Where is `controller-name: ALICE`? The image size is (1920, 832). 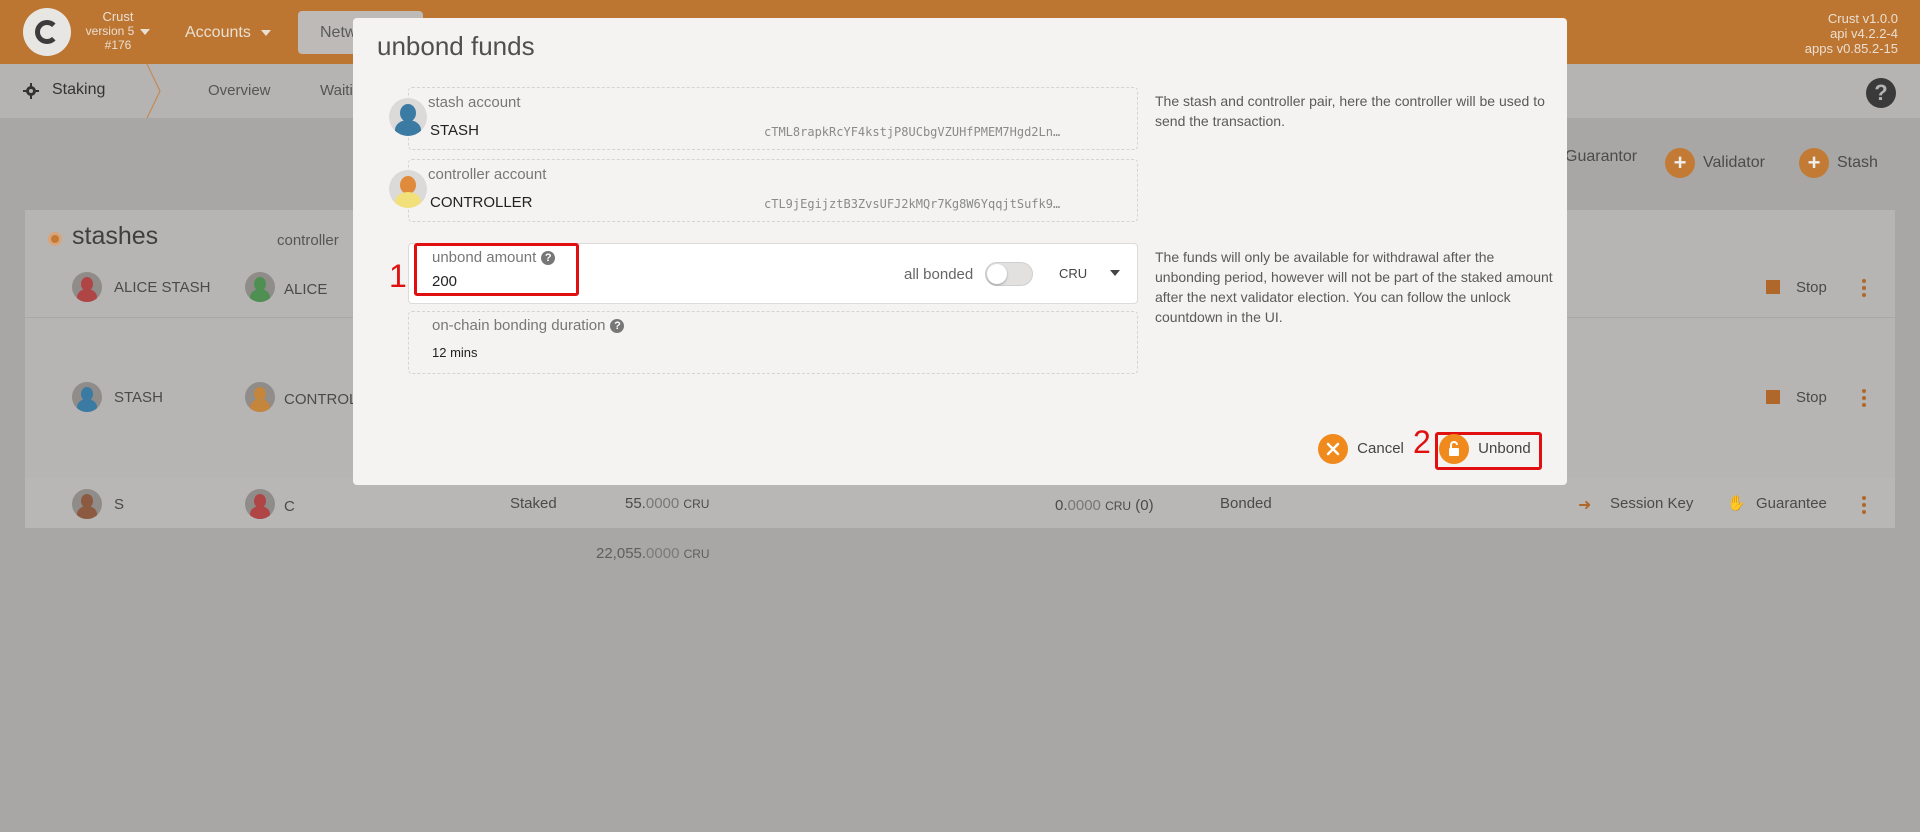
controller-name: ALICE is located at coordinates (306, 289).